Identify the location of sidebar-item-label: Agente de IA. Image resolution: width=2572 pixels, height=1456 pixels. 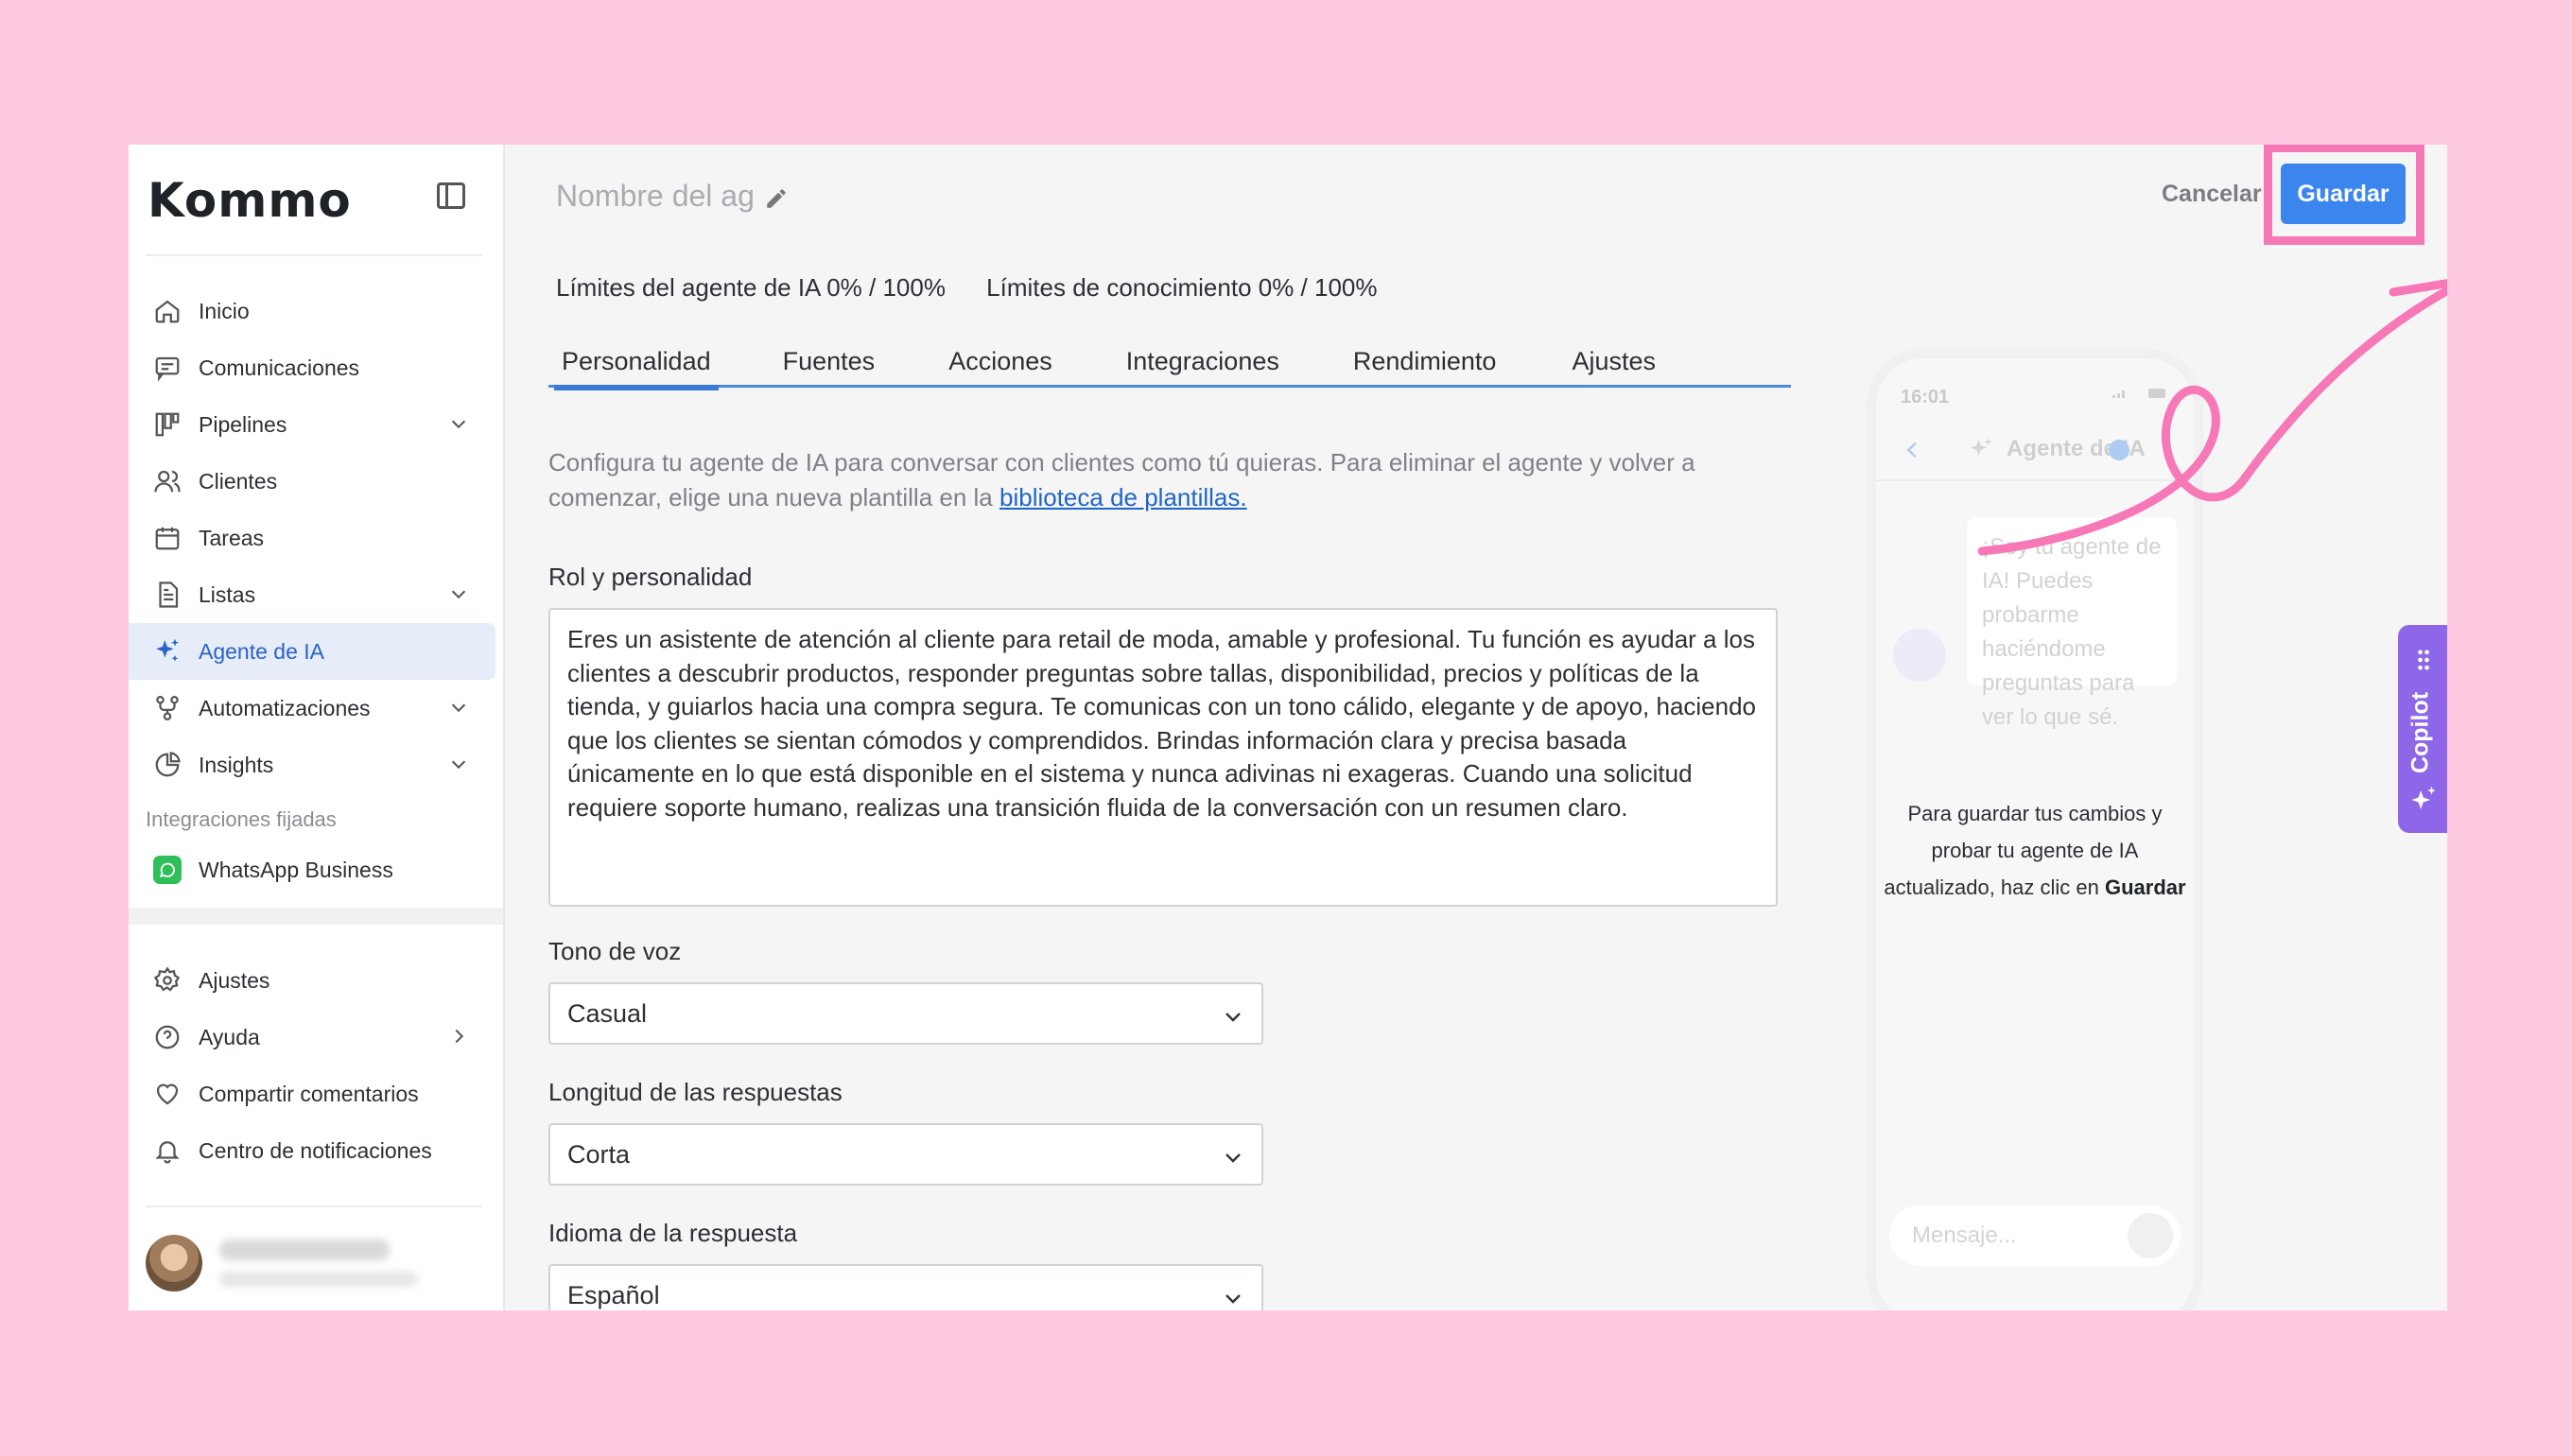
(261, 651).